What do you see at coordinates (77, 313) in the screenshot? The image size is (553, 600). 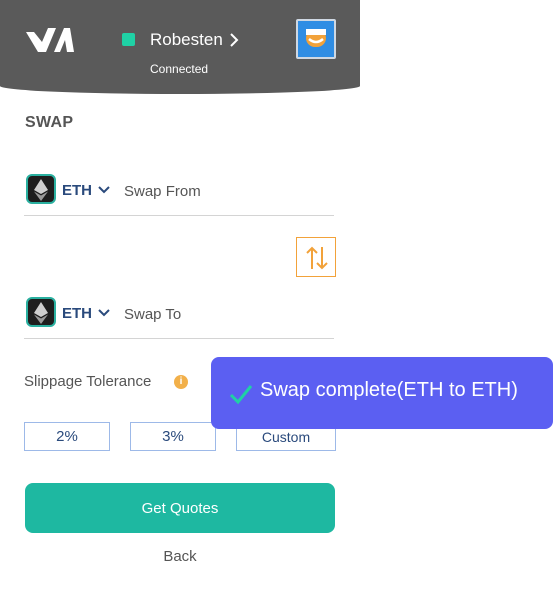 I see `to-token-symbol: ETH` at bounding box center [77, 313].